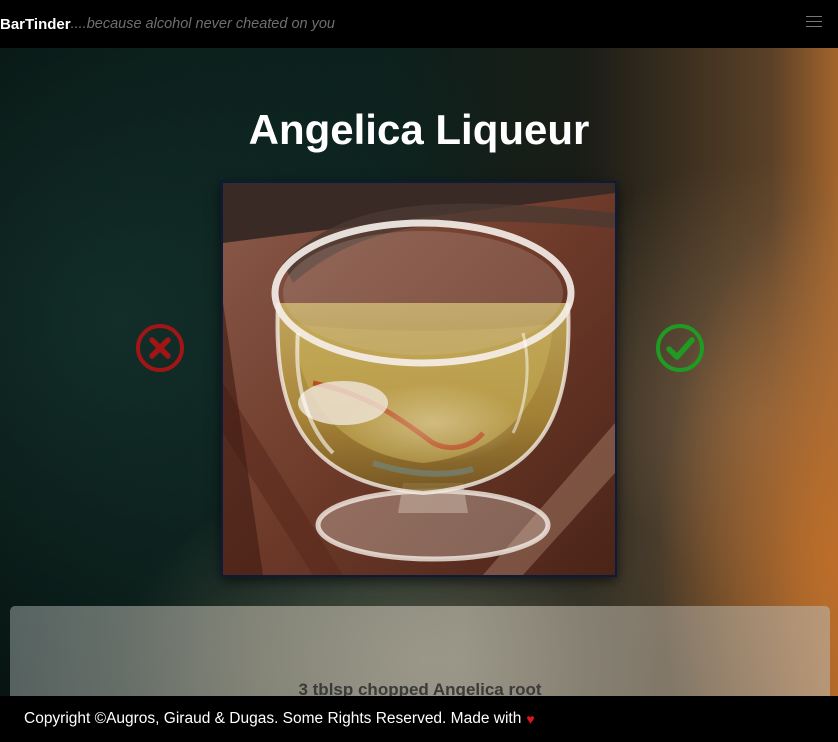  I want to click on check-circle-icon, so click(680, 348).